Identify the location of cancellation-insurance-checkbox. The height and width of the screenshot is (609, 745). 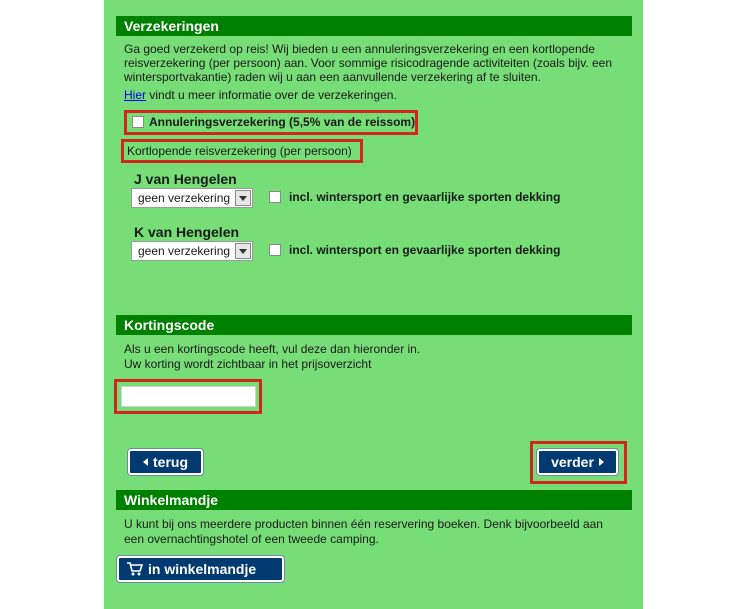
(138, 122).